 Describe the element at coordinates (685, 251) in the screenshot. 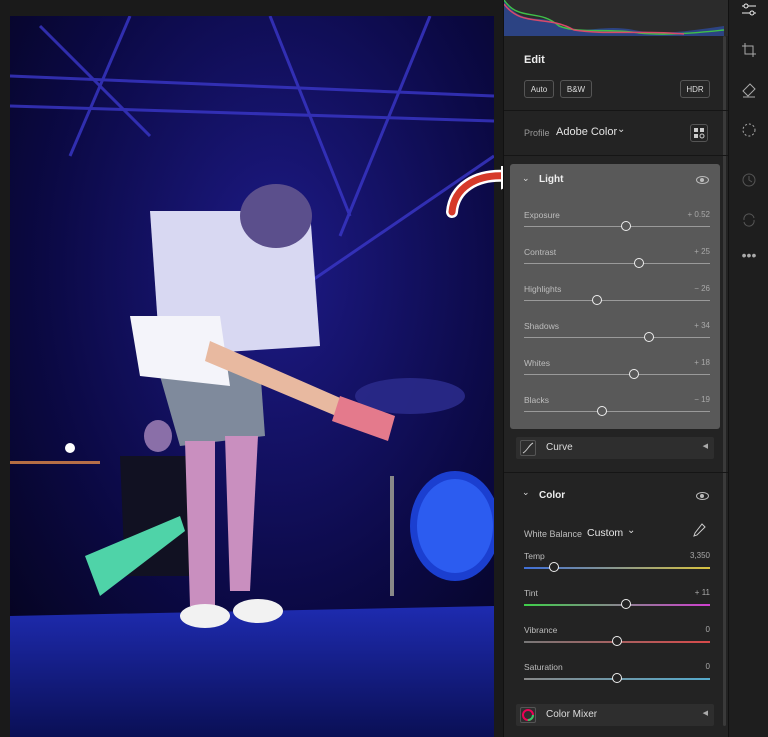

I see `slider-value: + 25` at that location.